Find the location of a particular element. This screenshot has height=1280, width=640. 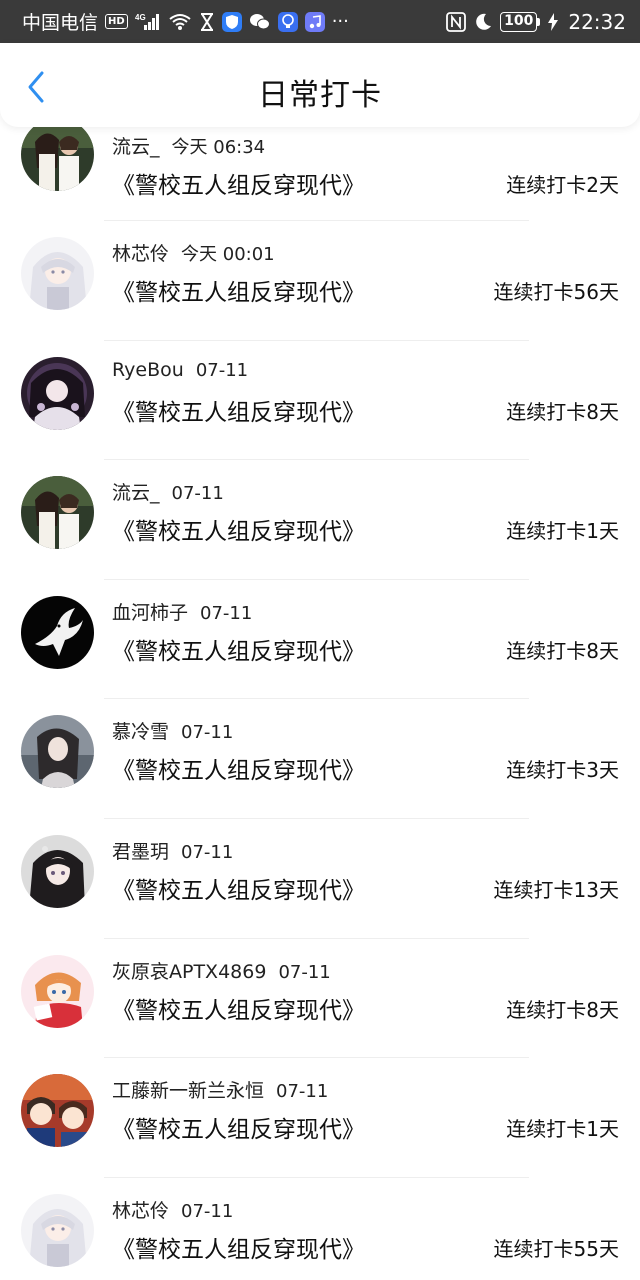

avatar-black-hair-girl-icon is located at coordinates (57, 871).